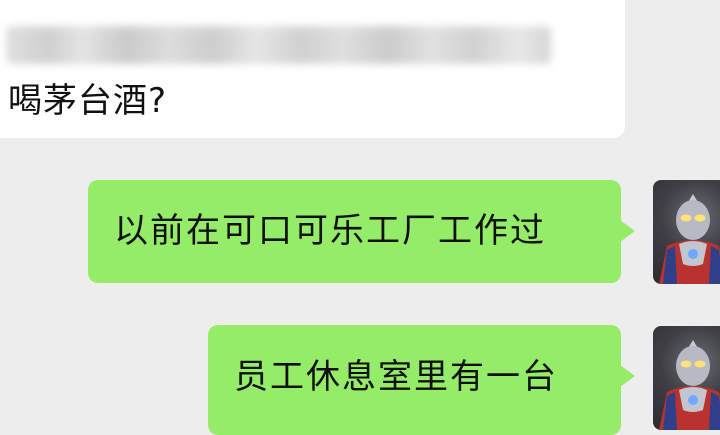 The image size is (720, 435). What do you see at coordinates (396, 377) in the screenshot?
I see `outgoing-message-text: 员工休息室里有一台` at bounding box center [396, 377].